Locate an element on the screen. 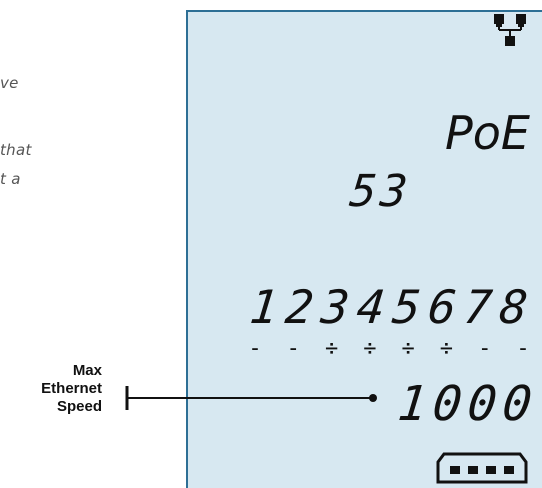  pin-status-7: - is located at coordinates (485, 348).